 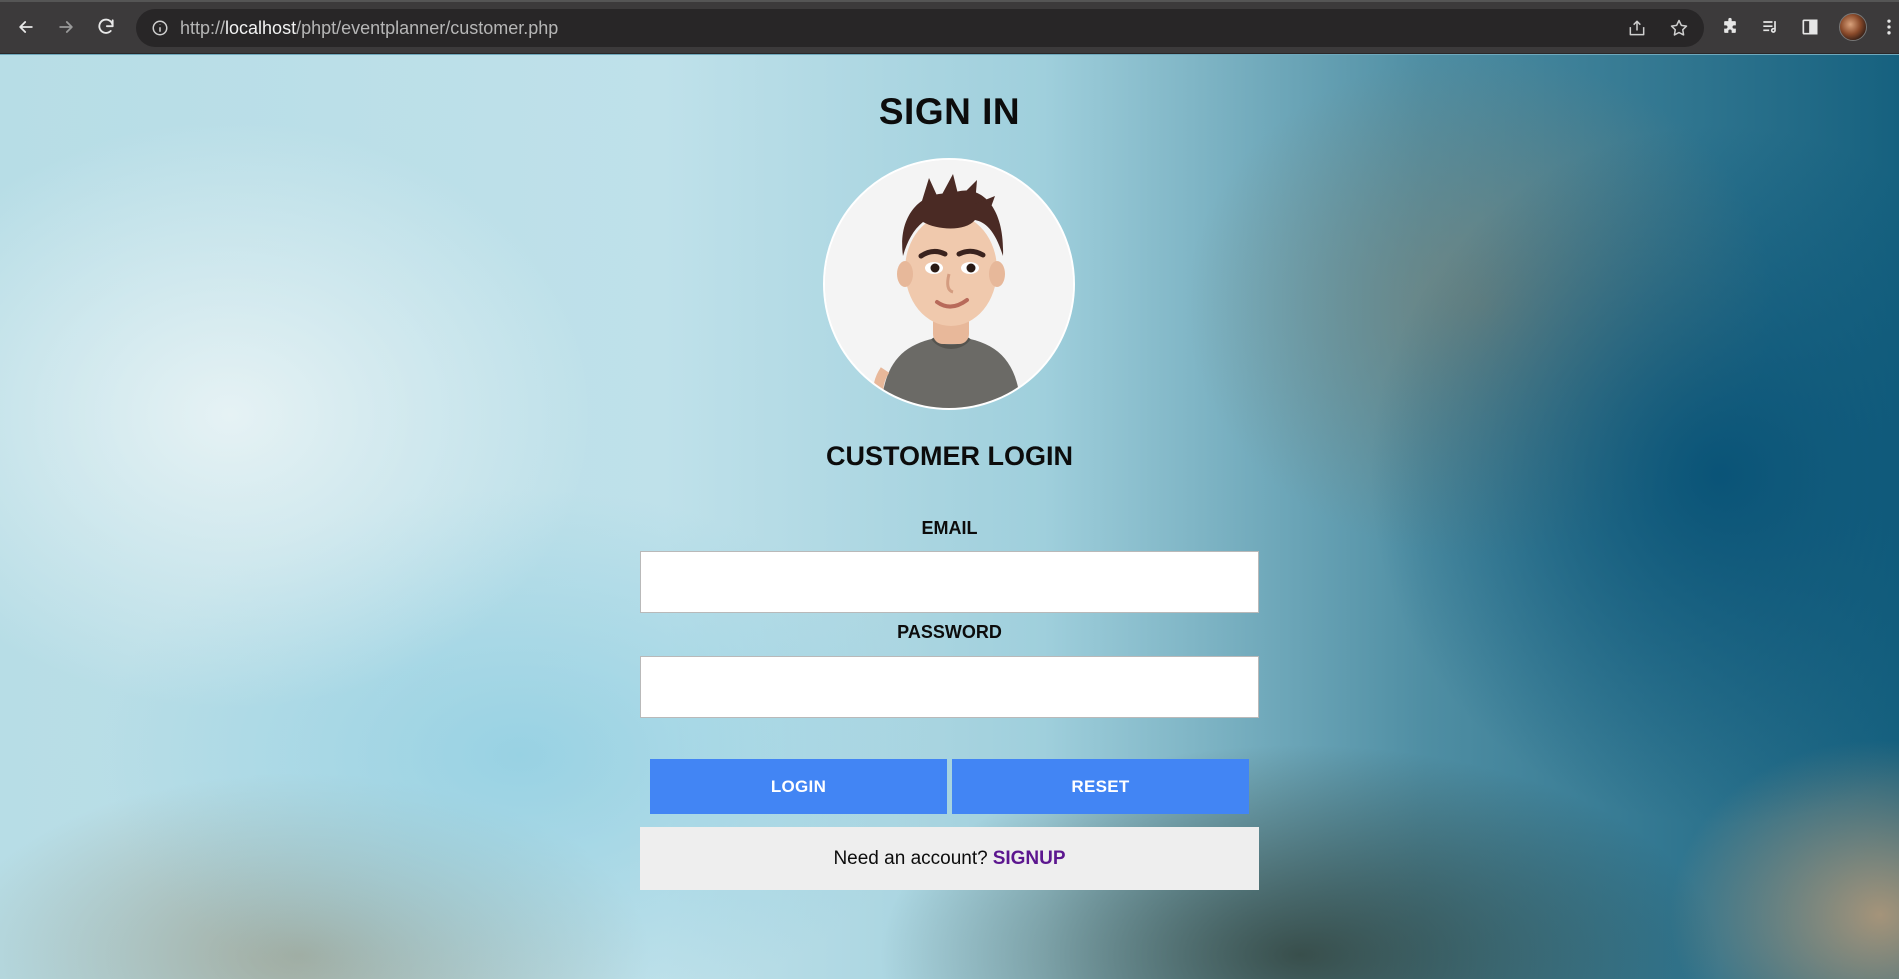 I want to click on email-label: EMAIL, so click(x=949, y=528).